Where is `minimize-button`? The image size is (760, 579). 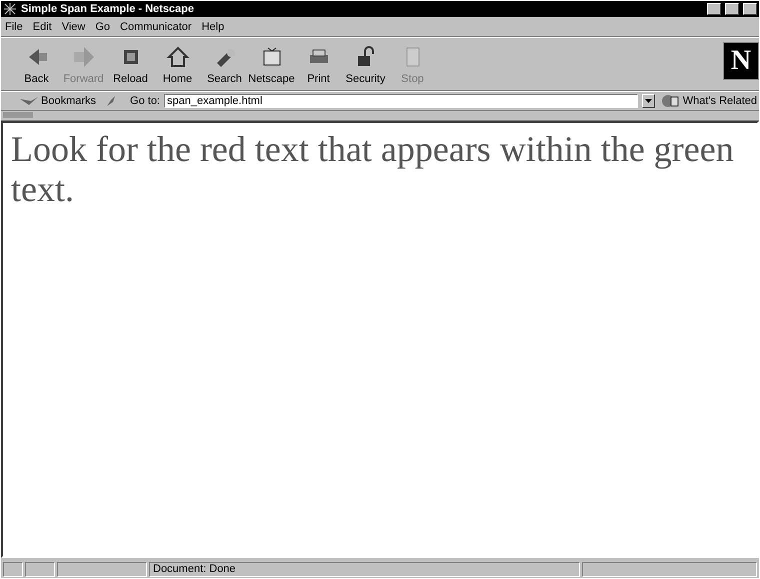 minimize-button is located at coordinates (714, 9).